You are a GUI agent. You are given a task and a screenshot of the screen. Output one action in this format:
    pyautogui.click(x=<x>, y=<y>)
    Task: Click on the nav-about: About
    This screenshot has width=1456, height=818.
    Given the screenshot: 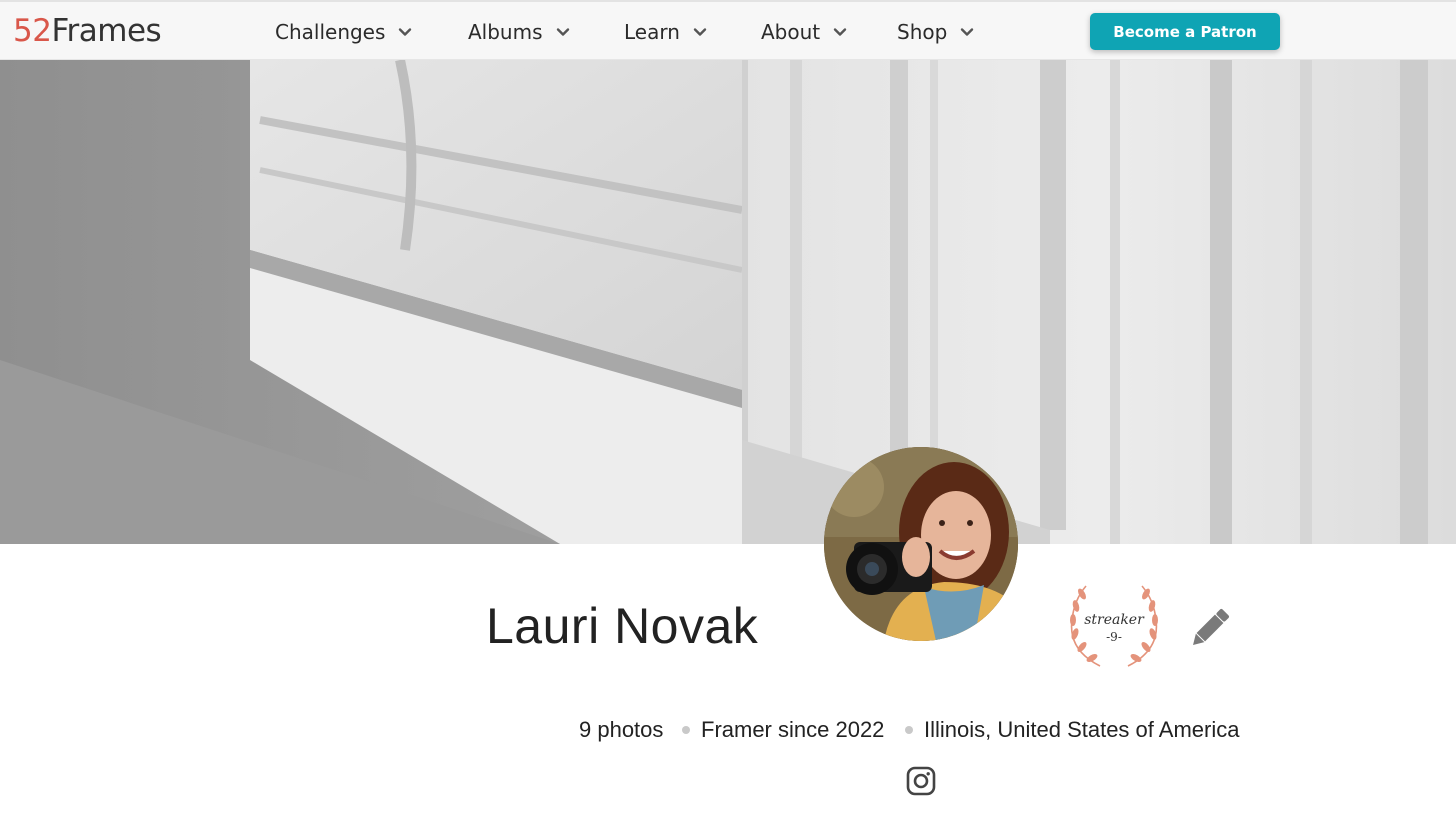 What is the action you would take?
    pyautogui.click(x=804, y=32)
    